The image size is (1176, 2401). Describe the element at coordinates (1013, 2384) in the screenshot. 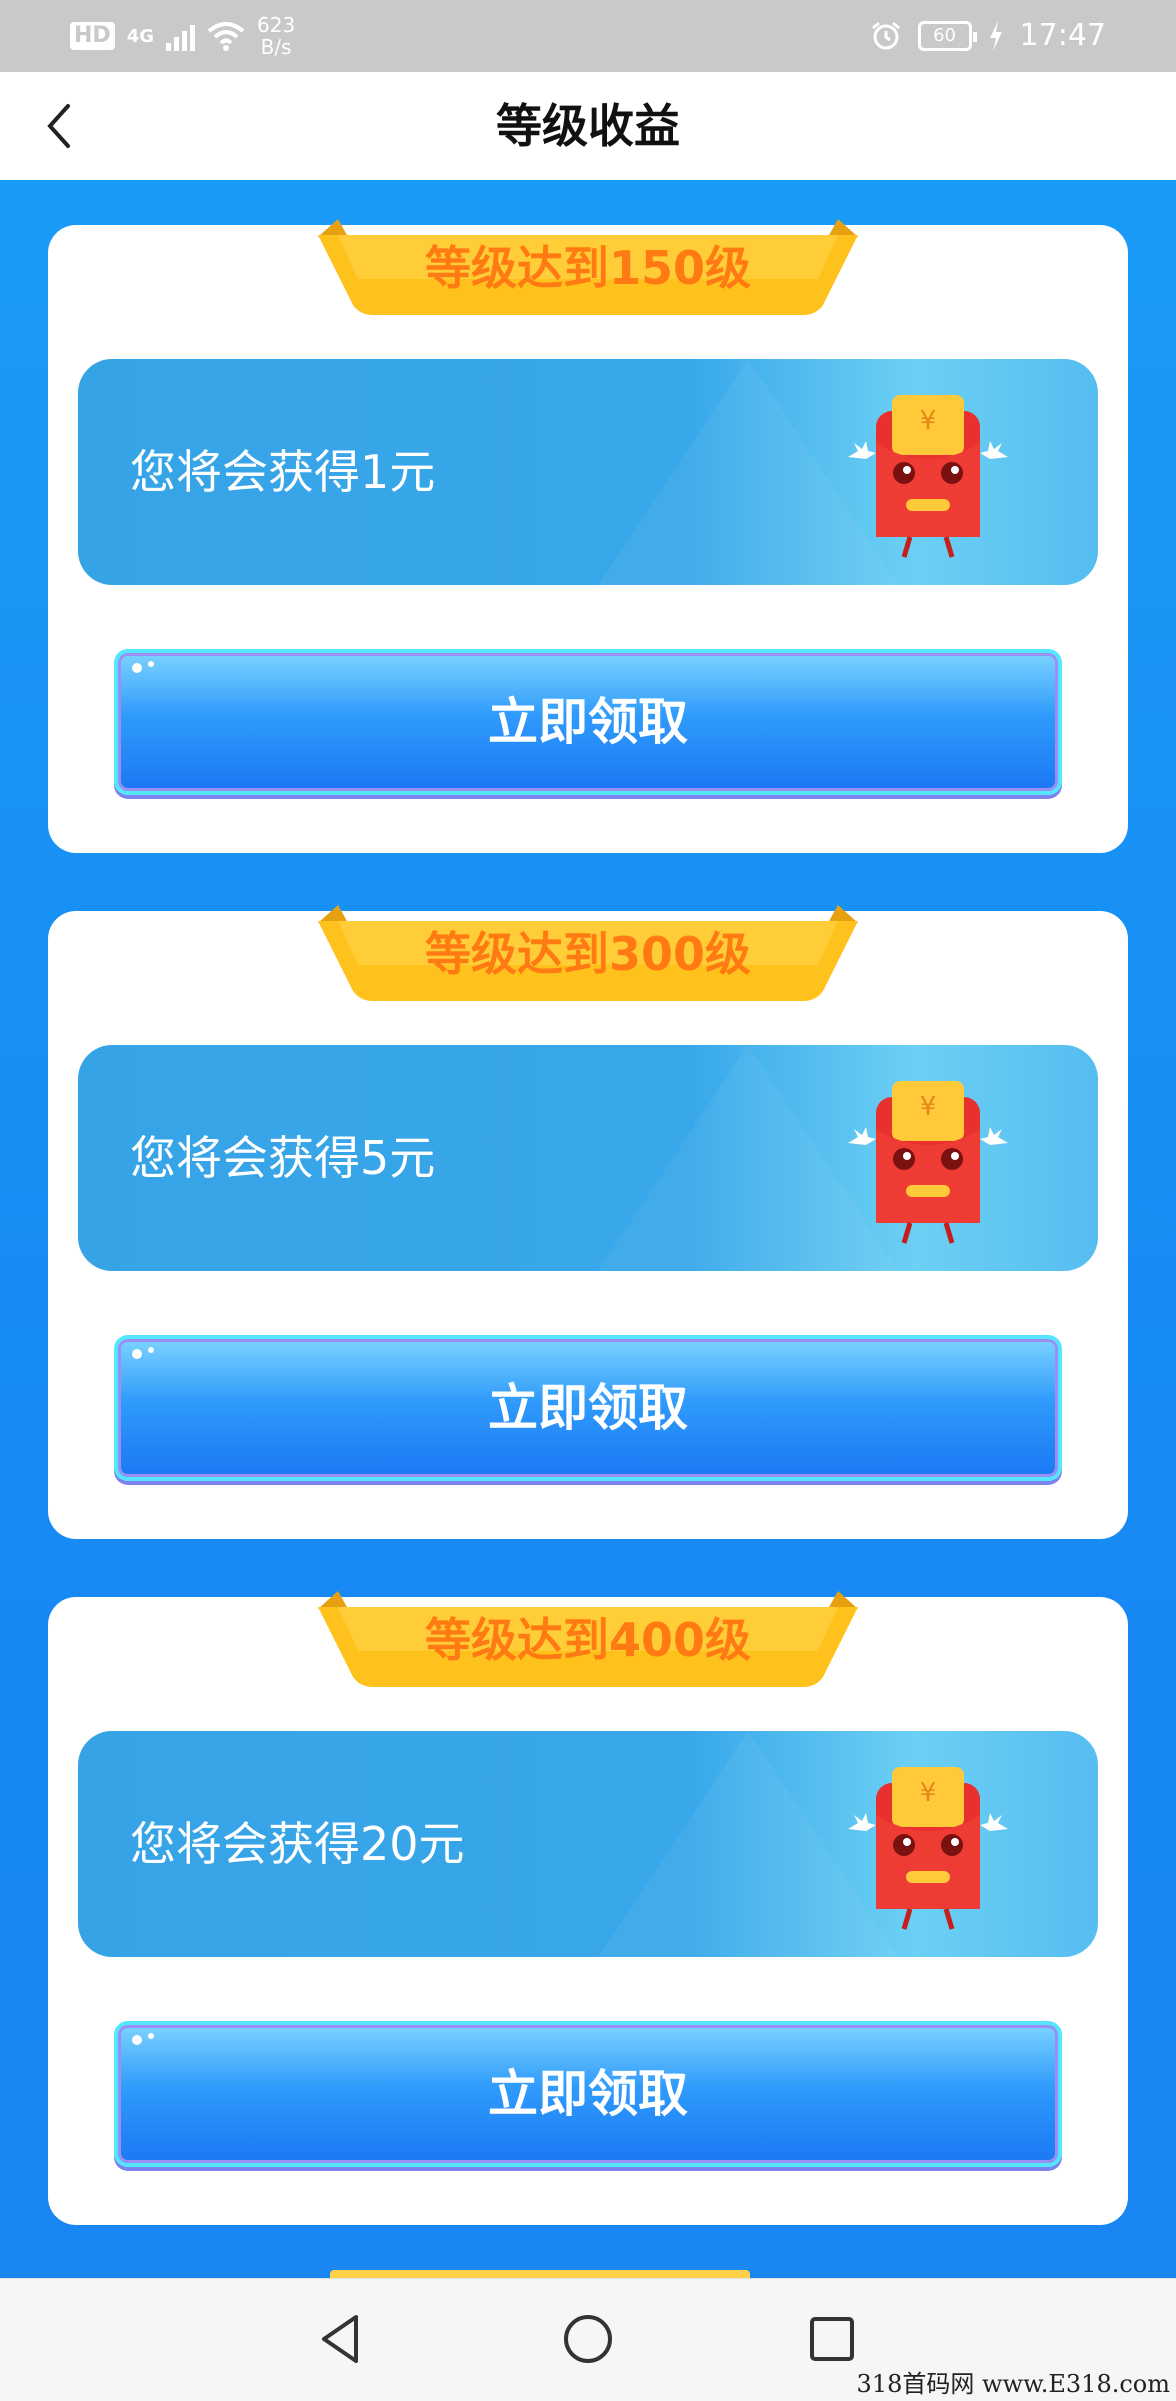

I see `watermark: 318首码网 www.E318.com` at that location.